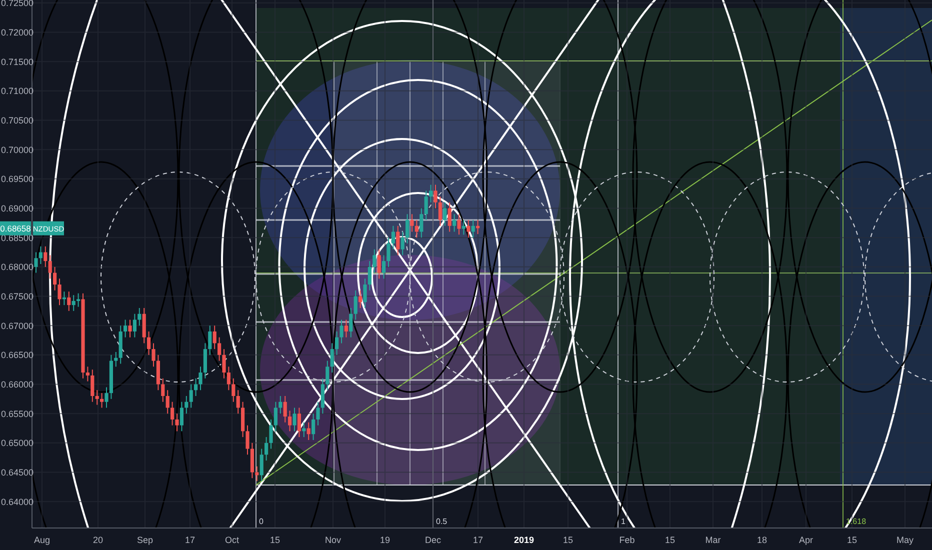 Image resolution: width=932 pixels, height=550 pixels. What do you see at coordinates (17, 325) in the screenshot?
I see `price-axis-label: 0.67000` at bounding box center [17, 325].